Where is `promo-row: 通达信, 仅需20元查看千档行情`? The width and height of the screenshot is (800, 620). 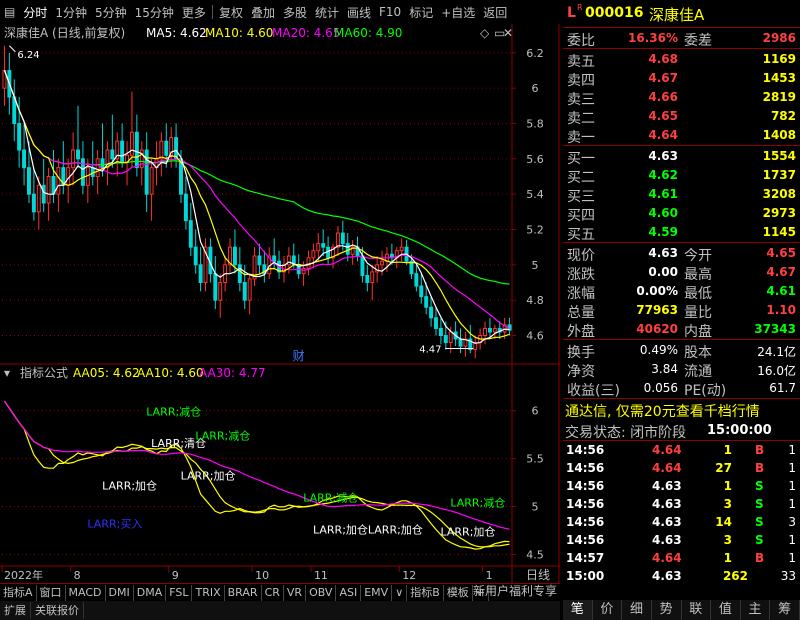 promo-row: 通达信, 仅需20元查看千档行情 is located at coordinates (681, 410).